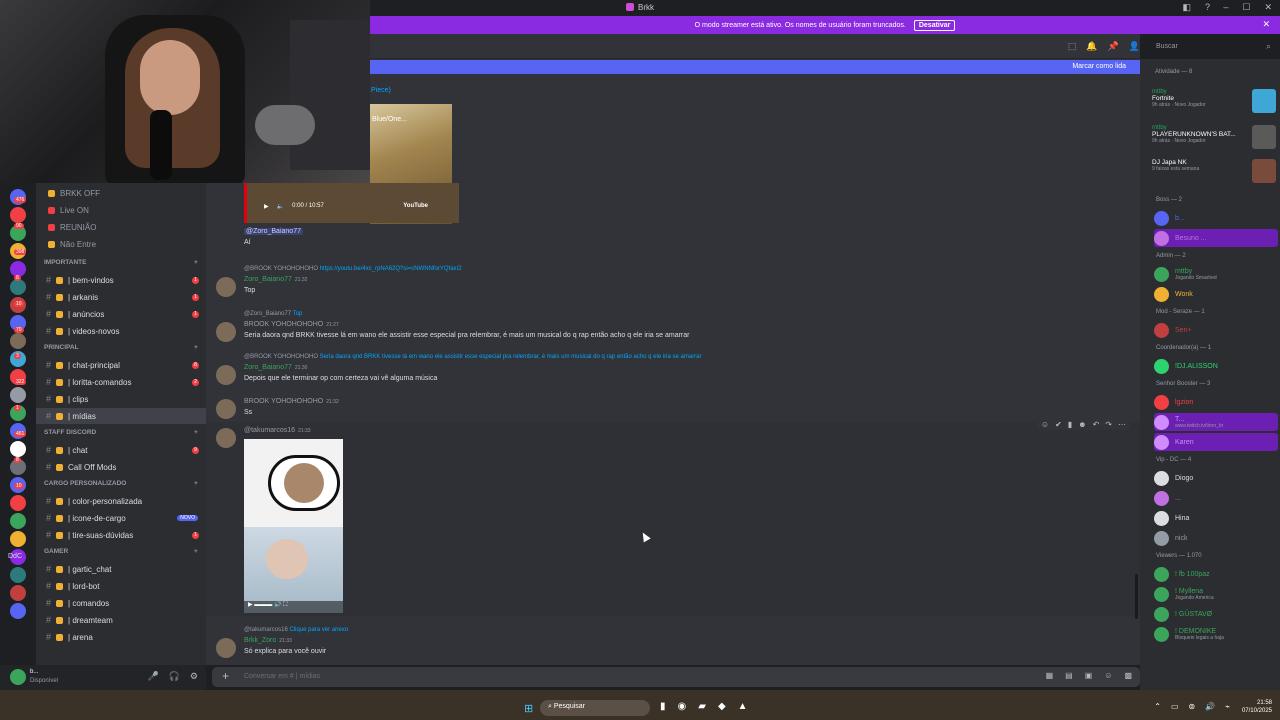 This screenshot has height=720, width=1280. I want to click on threads-icon: ⬚, so click(1072, 46).